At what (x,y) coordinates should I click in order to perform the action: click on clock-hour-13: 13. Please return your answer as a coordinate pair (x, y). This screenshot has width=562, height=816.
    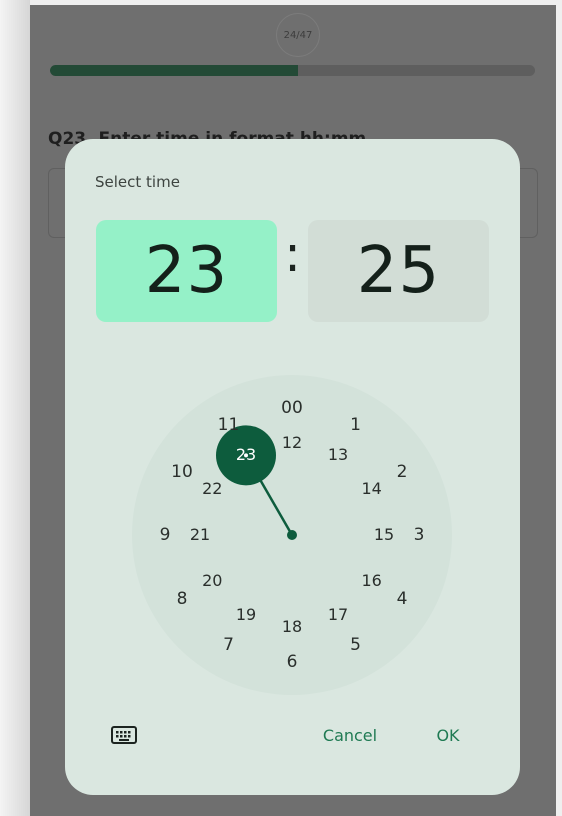
    Looking at the image, I should click on (338, 455).